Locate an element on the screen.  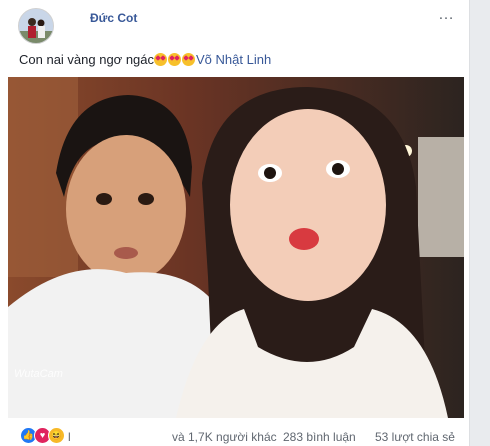
reactors-name: l is located at coordinates (69, 437).